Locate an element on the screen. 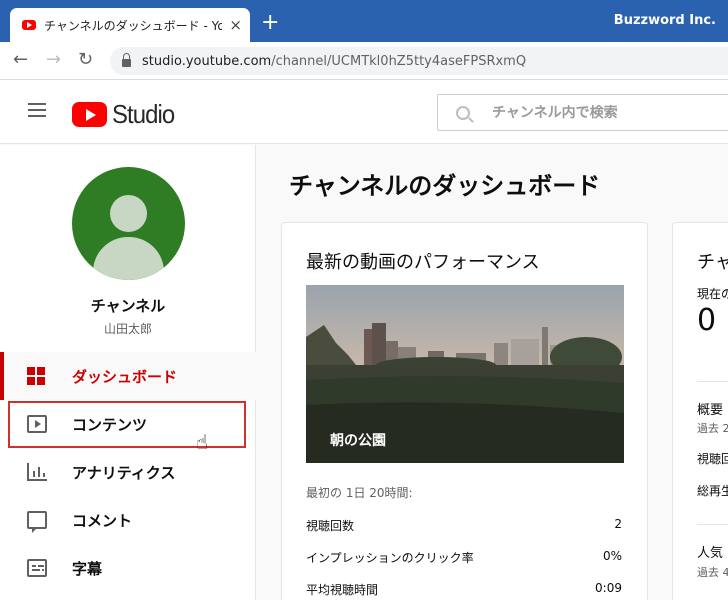 The image size is (728, 600). browser-tab: チャンネルのダッシュボード - YouTube Studio × is located at coordinates (130, 25).